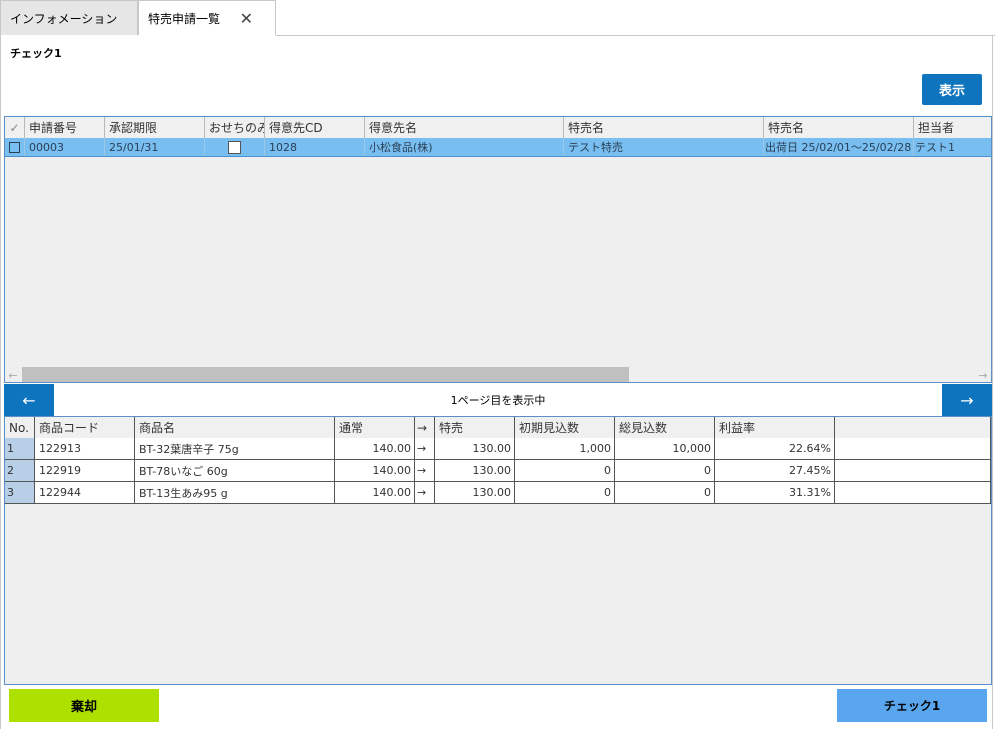 The height and width of the screenshot is (729, 995). I want to click on cell-no: 1, so click(20, 448).